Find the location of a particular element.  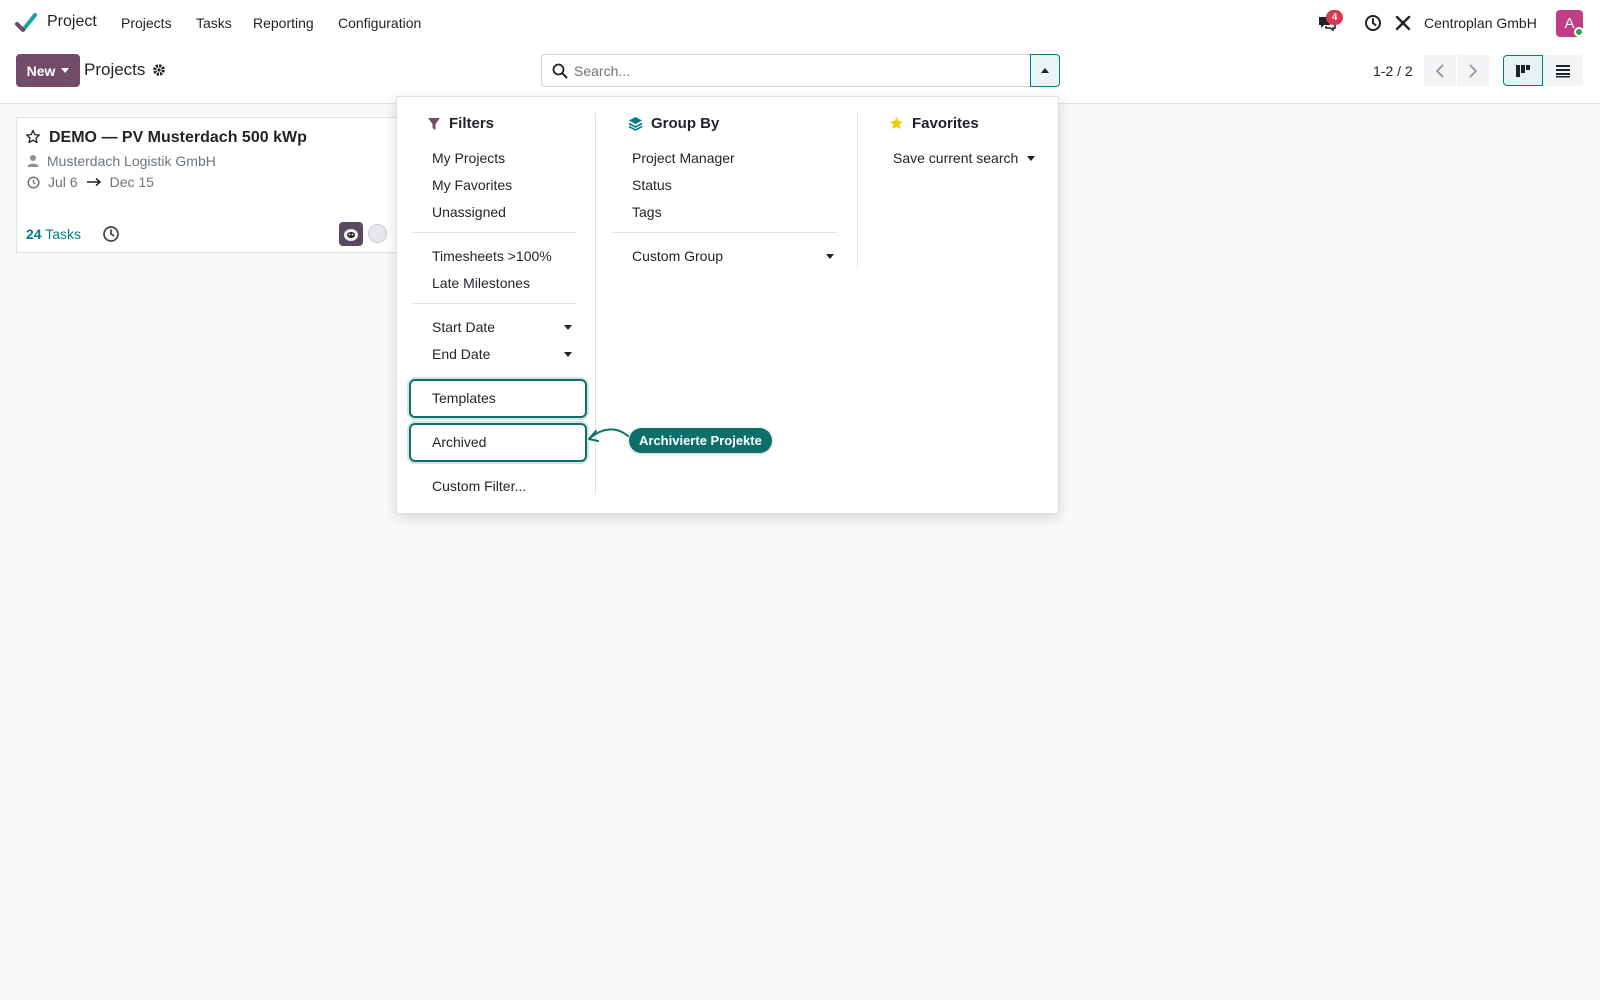

activity-clock-icon is located at coordinates (111, 234).